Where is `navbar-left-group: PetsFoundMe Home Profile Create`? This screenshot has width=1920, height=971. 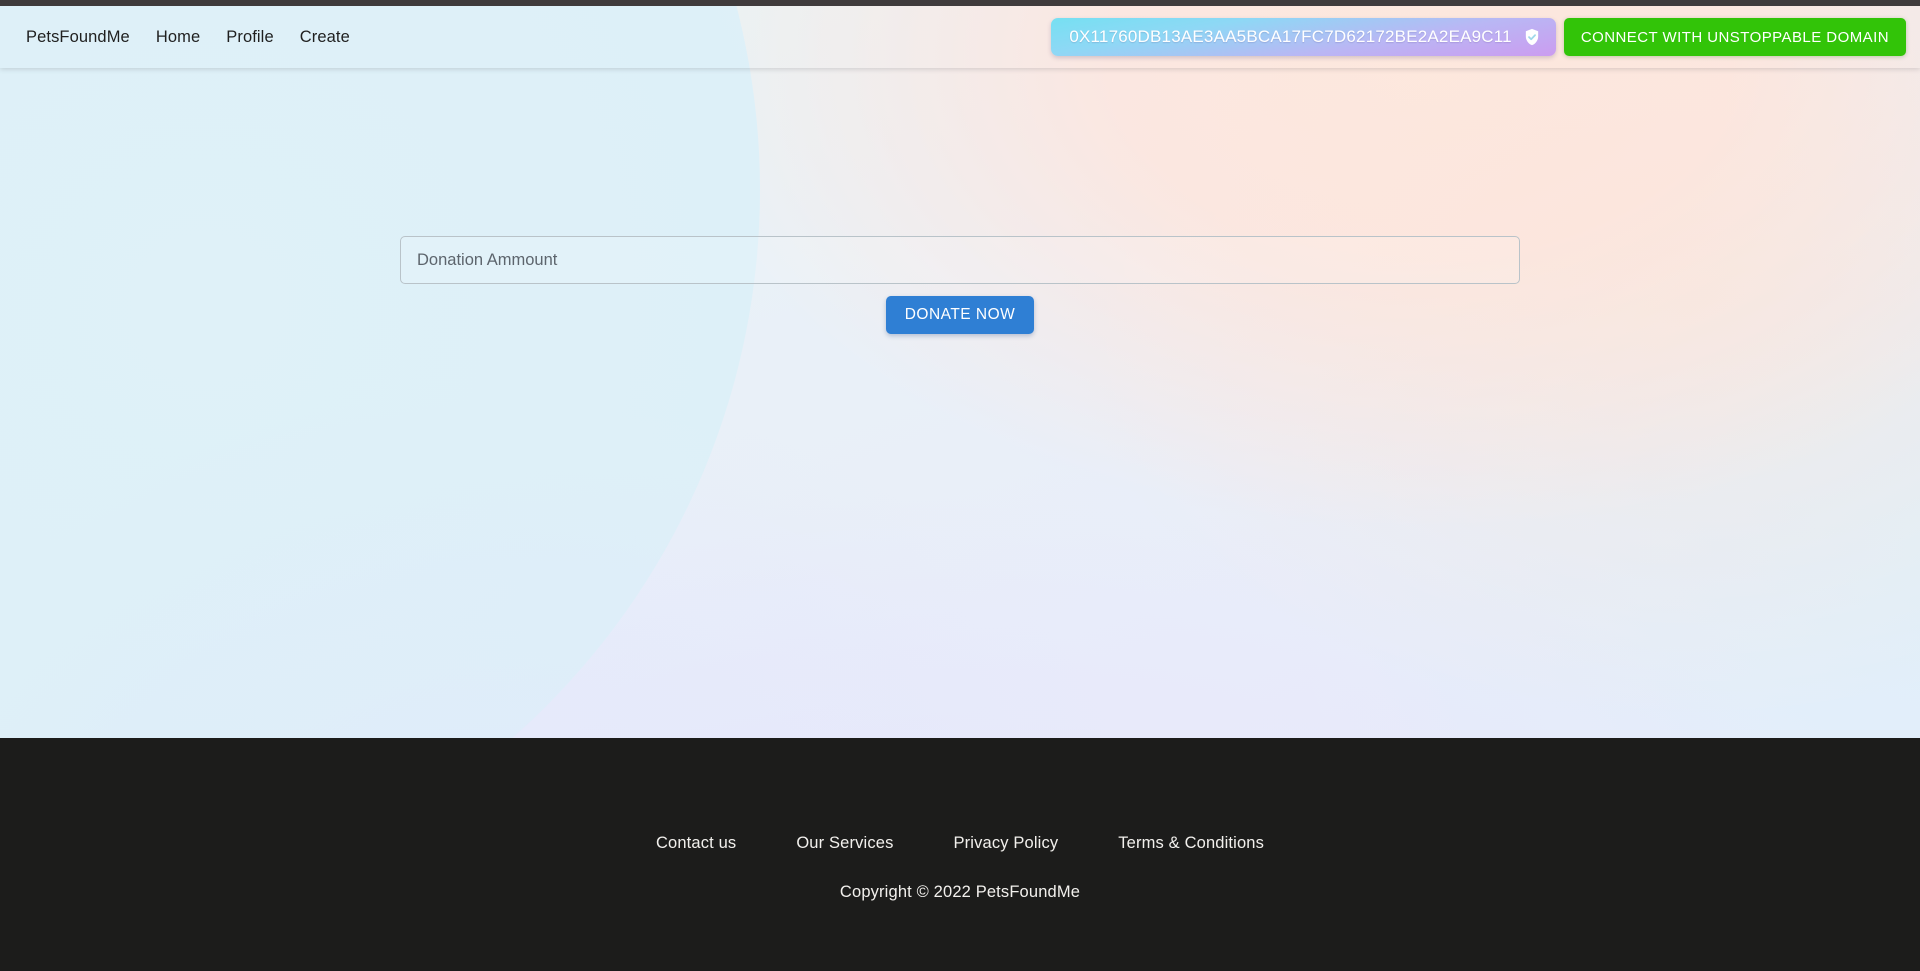
navbar-left-group: PetsFoundMe Home Profile Create is located at coordinates (175, 37).